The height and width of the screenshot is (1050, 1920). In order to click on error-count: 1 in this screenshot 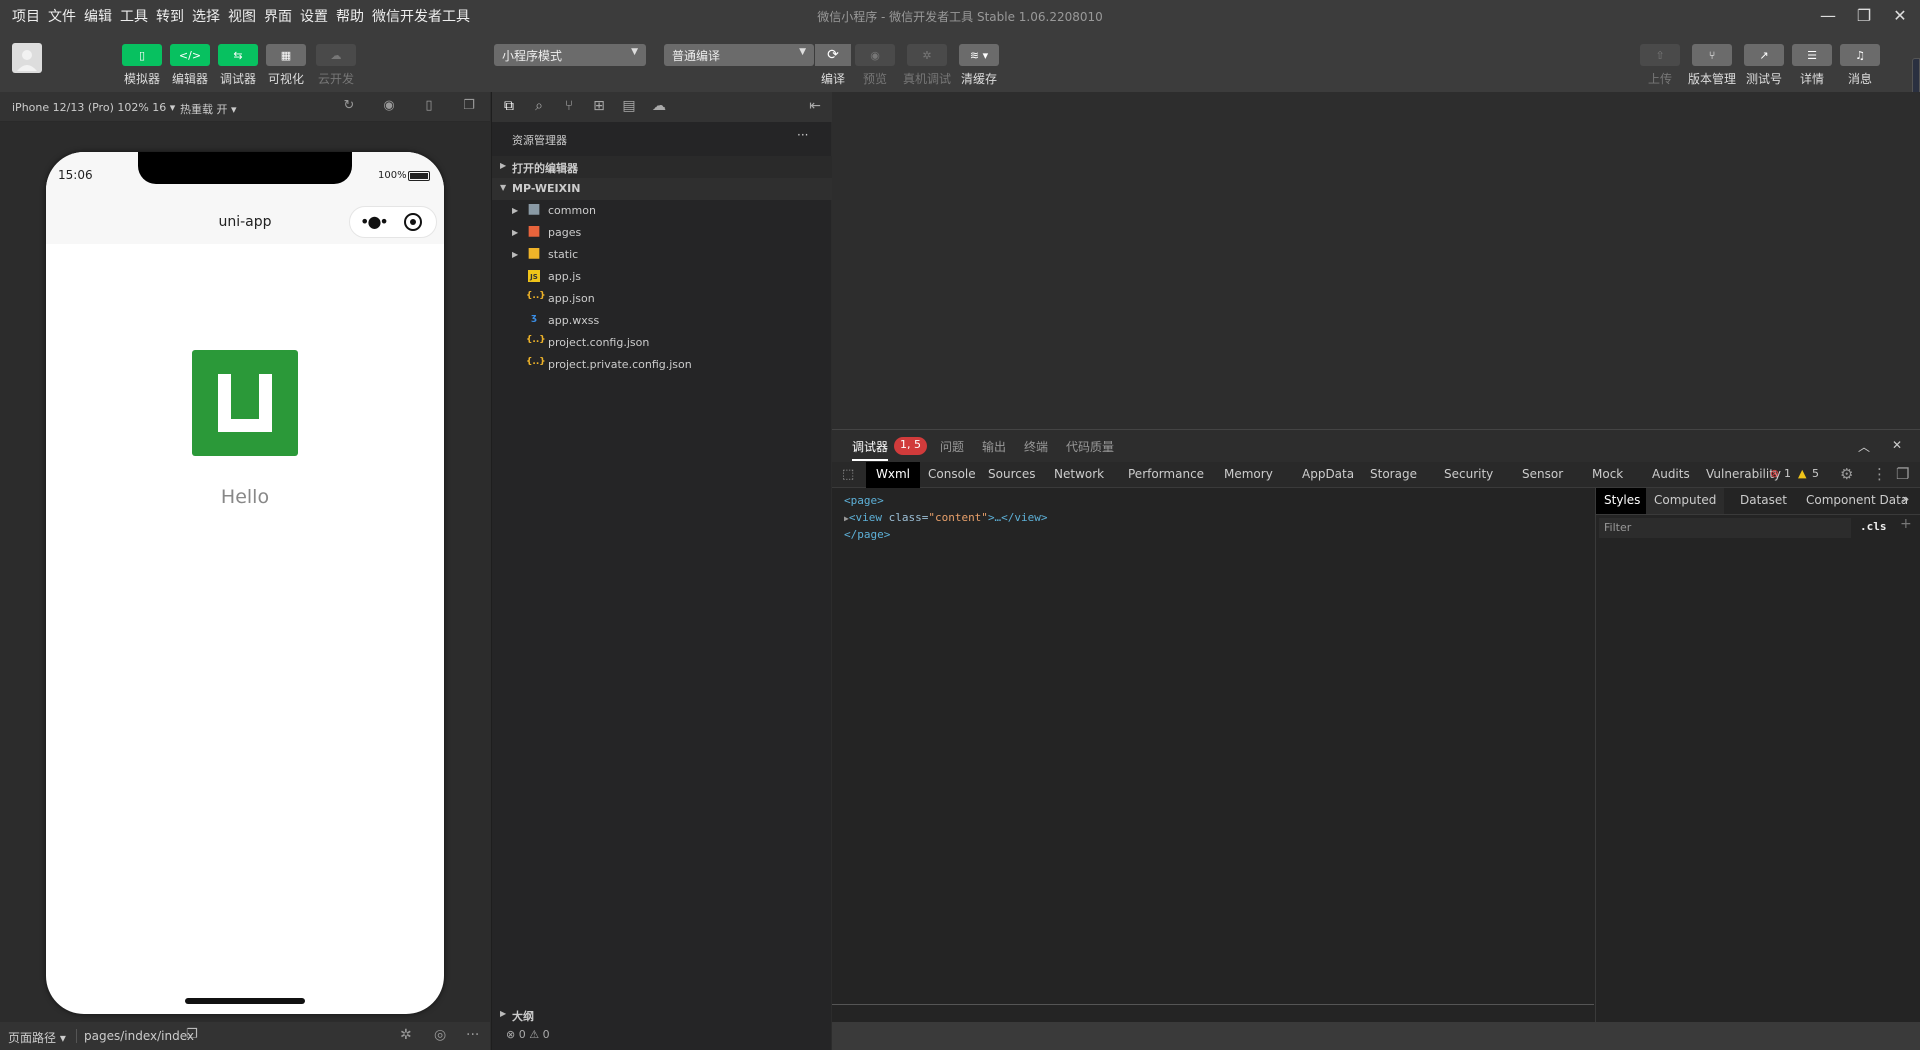, I will do `click(1787, 473)`.